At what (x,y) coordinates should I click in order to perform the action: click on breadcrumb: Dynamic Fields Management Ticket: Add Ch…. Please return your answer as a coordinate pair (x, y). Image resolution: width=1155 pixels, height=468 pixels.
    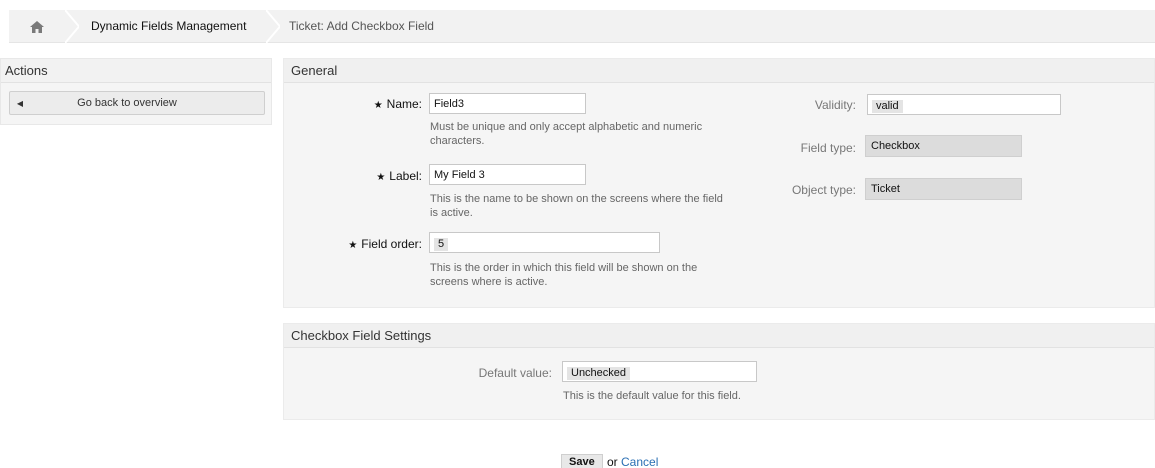
    Looking at the image, I should click on (582, 26).